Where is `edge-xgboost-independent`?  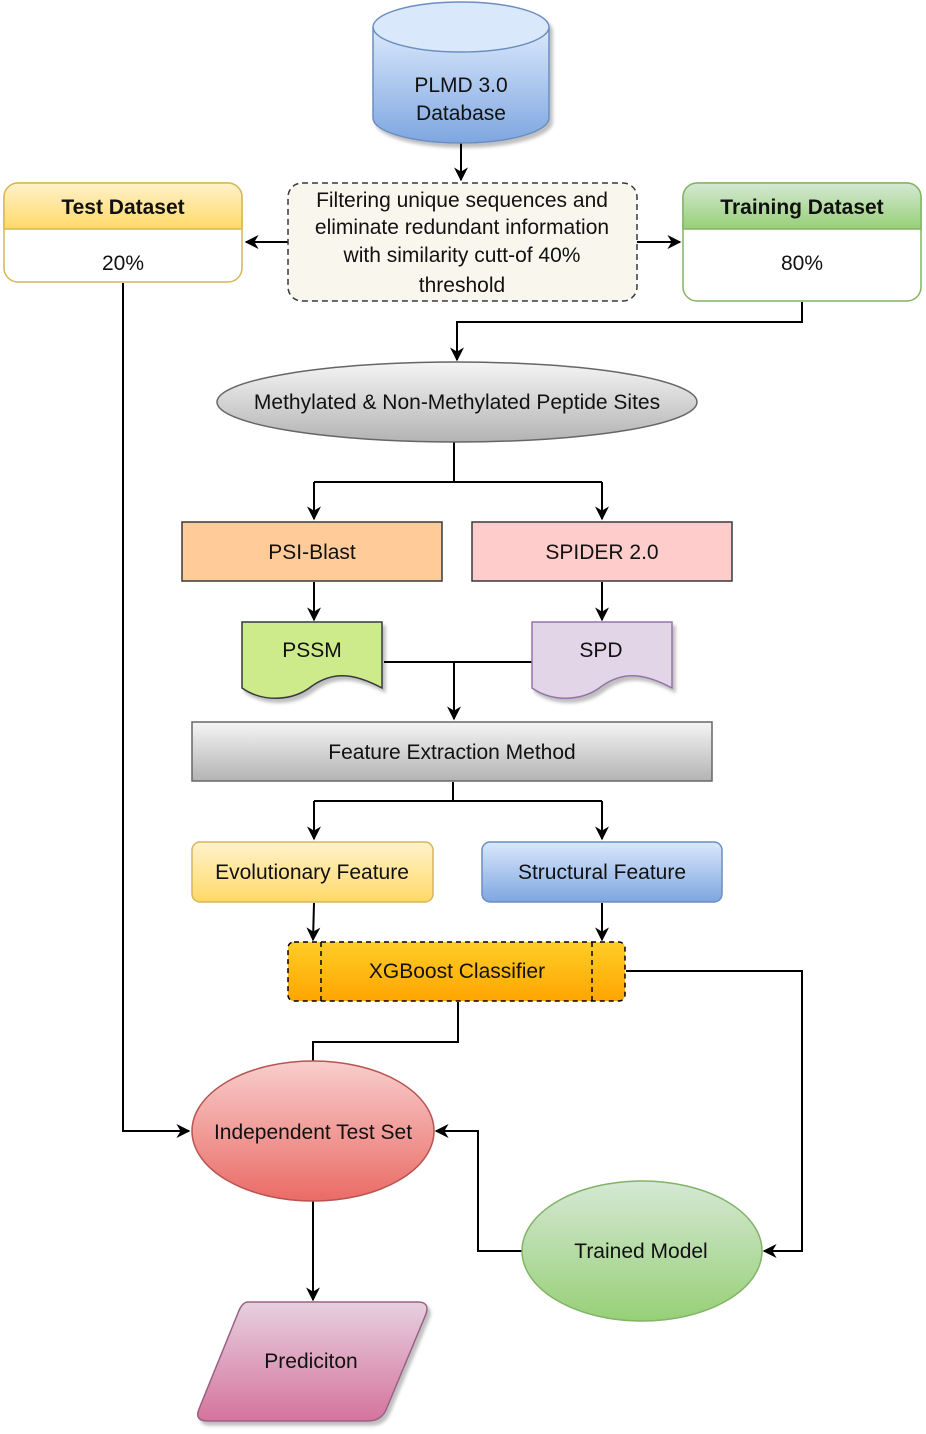 edge-xgboost-independent is located at coordinates (385, 1032).